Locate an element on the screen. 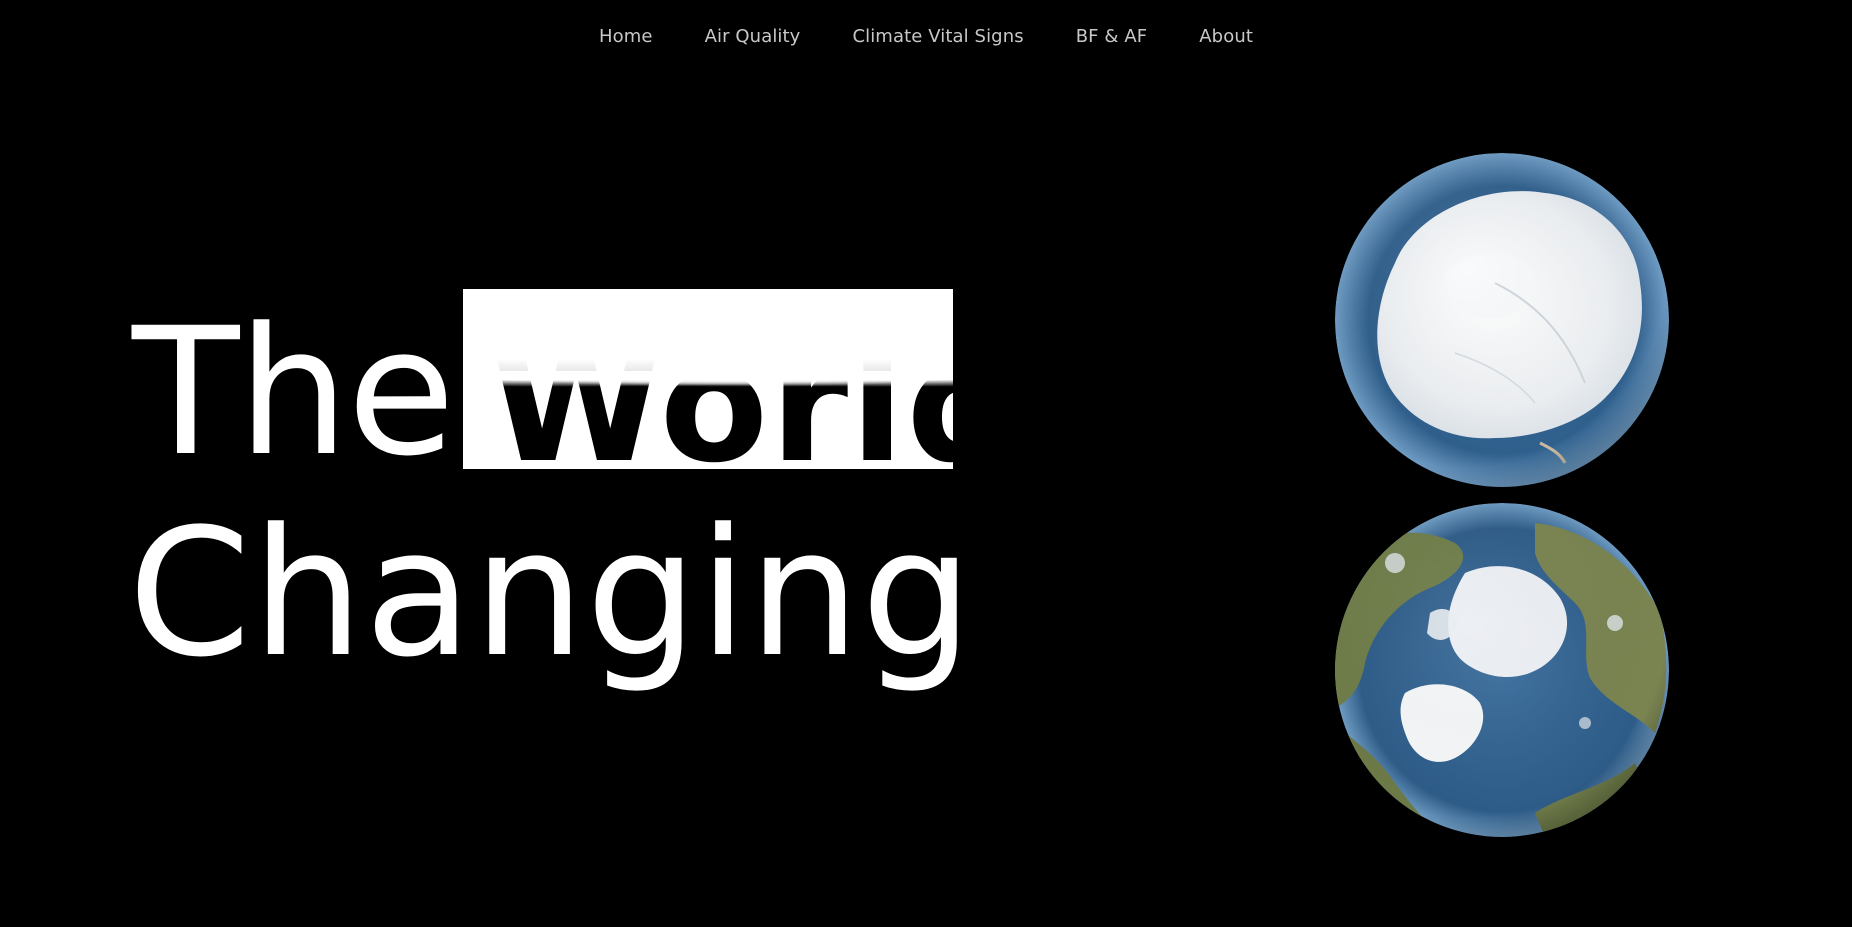  headline-highlight-box: World is located at coordinates (708, 379).